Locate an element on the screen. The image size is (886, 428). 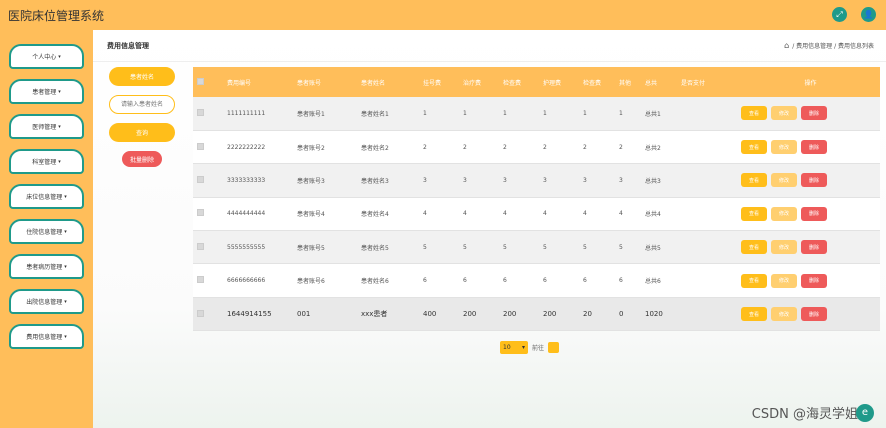
sidebar-item-patients: 患者管理 ▾ is located at coordinates (46, 91).